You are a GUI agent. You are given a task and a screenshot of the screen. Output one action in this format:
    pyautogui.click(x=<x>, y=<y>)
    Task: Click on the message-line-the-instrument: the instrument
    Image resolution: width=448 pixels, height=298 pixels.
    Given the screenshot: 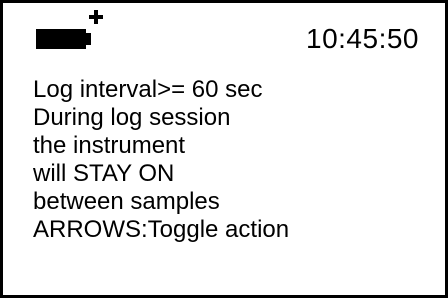 What is the action you would take?
    pyautogui.click(x=109, y=145)
    